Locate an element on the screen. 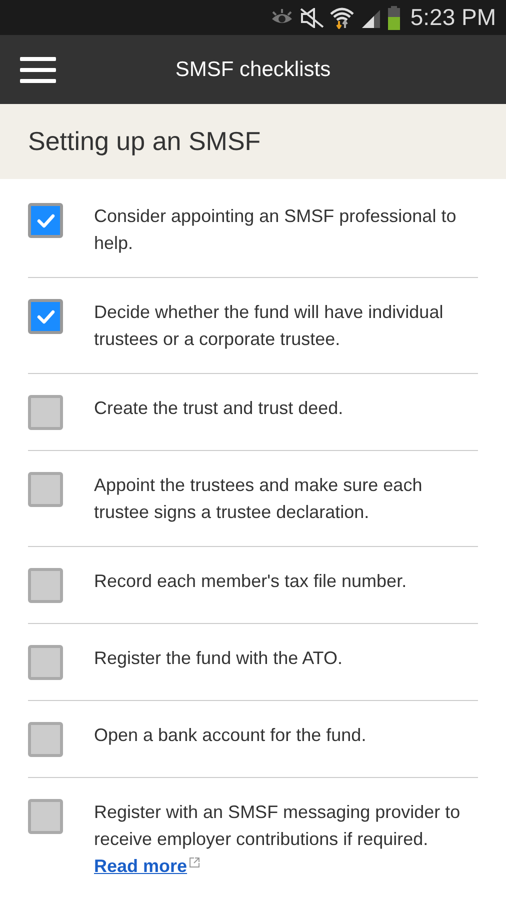 The width and height of the screenshot is (506, 900). item-text: Decide whether the fund will have individual trustees or a corporate trustee. is located at coordinates (269, 326).